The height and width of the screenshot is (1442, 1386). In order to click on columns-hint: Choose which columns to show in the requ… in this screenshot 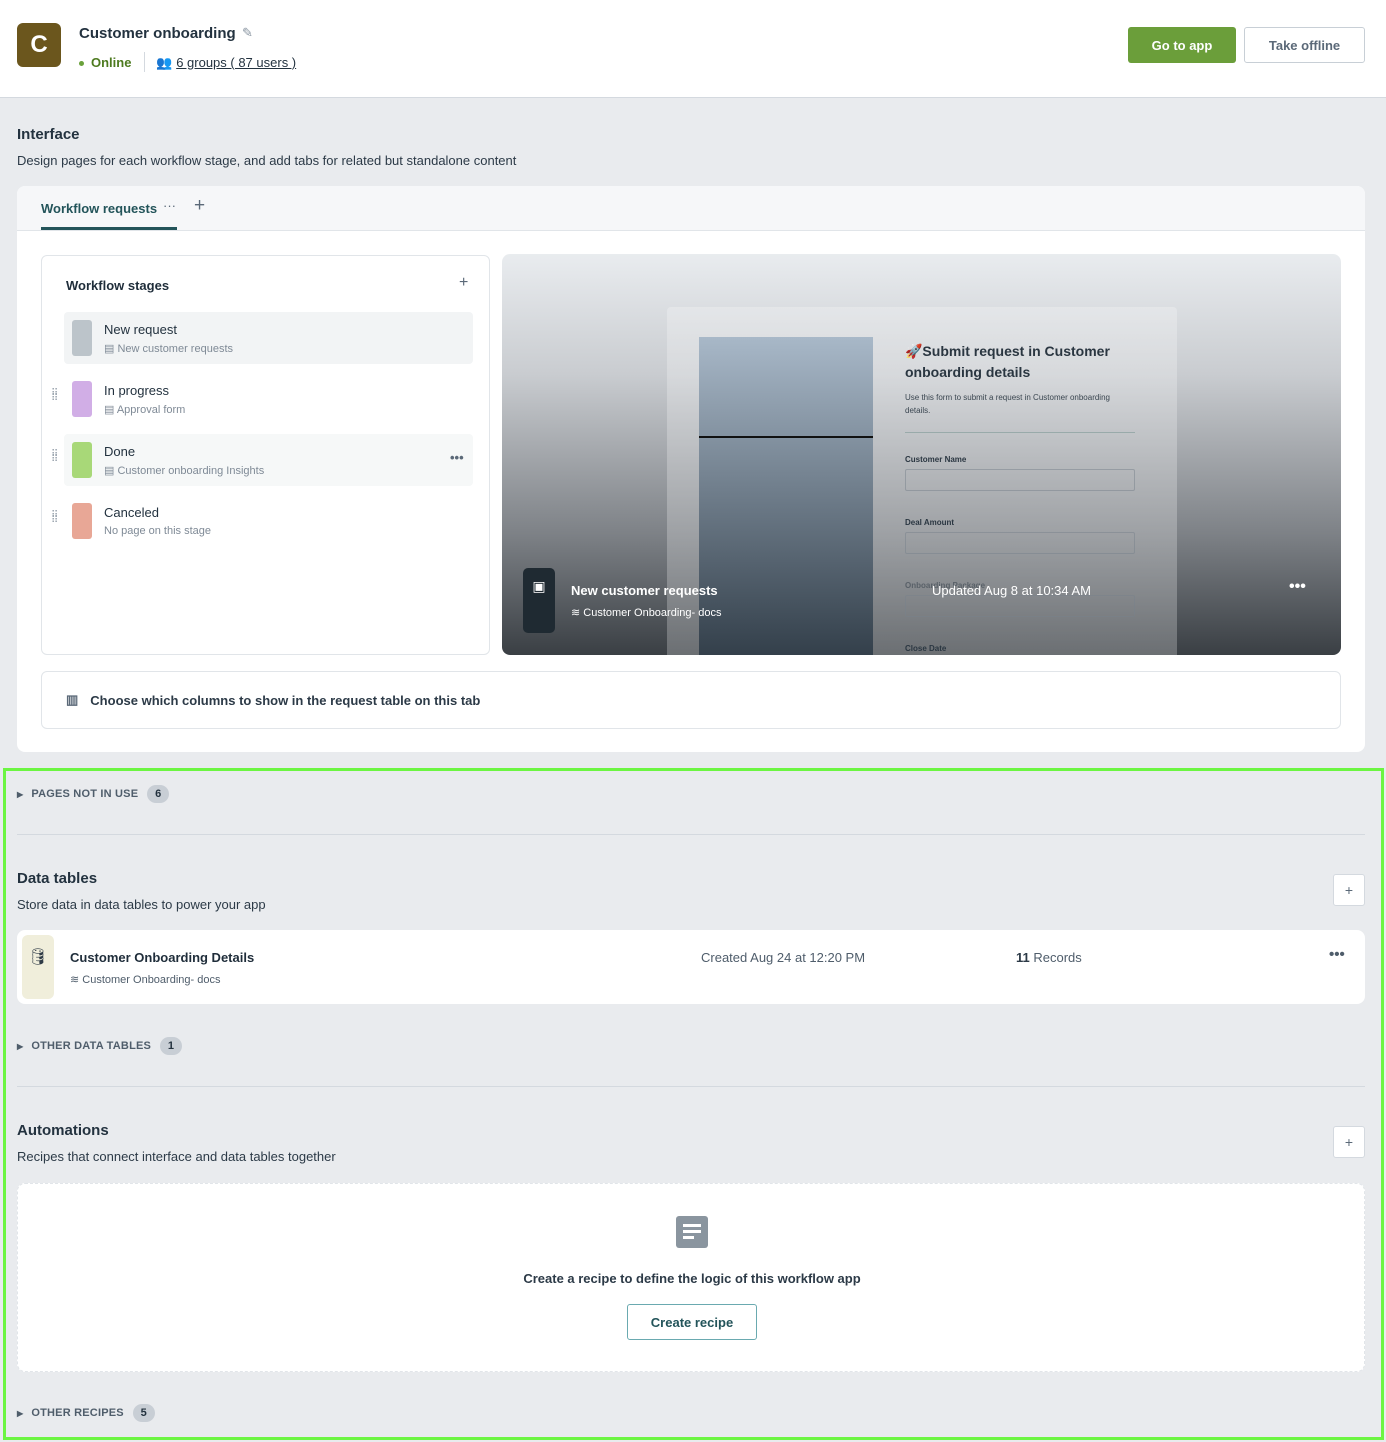, I will do `click(285, 700)`.